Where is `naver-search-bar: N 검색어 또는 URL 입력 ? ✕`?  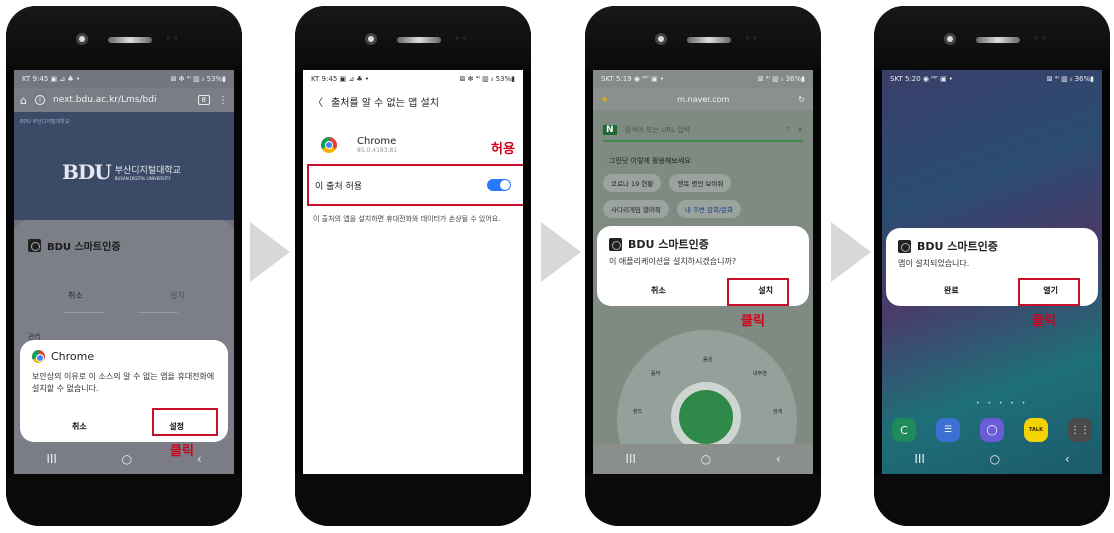
naver-search-bar: N 검색어 또는 URL 입력 ? ✕ is located at coordinates (703, 131).